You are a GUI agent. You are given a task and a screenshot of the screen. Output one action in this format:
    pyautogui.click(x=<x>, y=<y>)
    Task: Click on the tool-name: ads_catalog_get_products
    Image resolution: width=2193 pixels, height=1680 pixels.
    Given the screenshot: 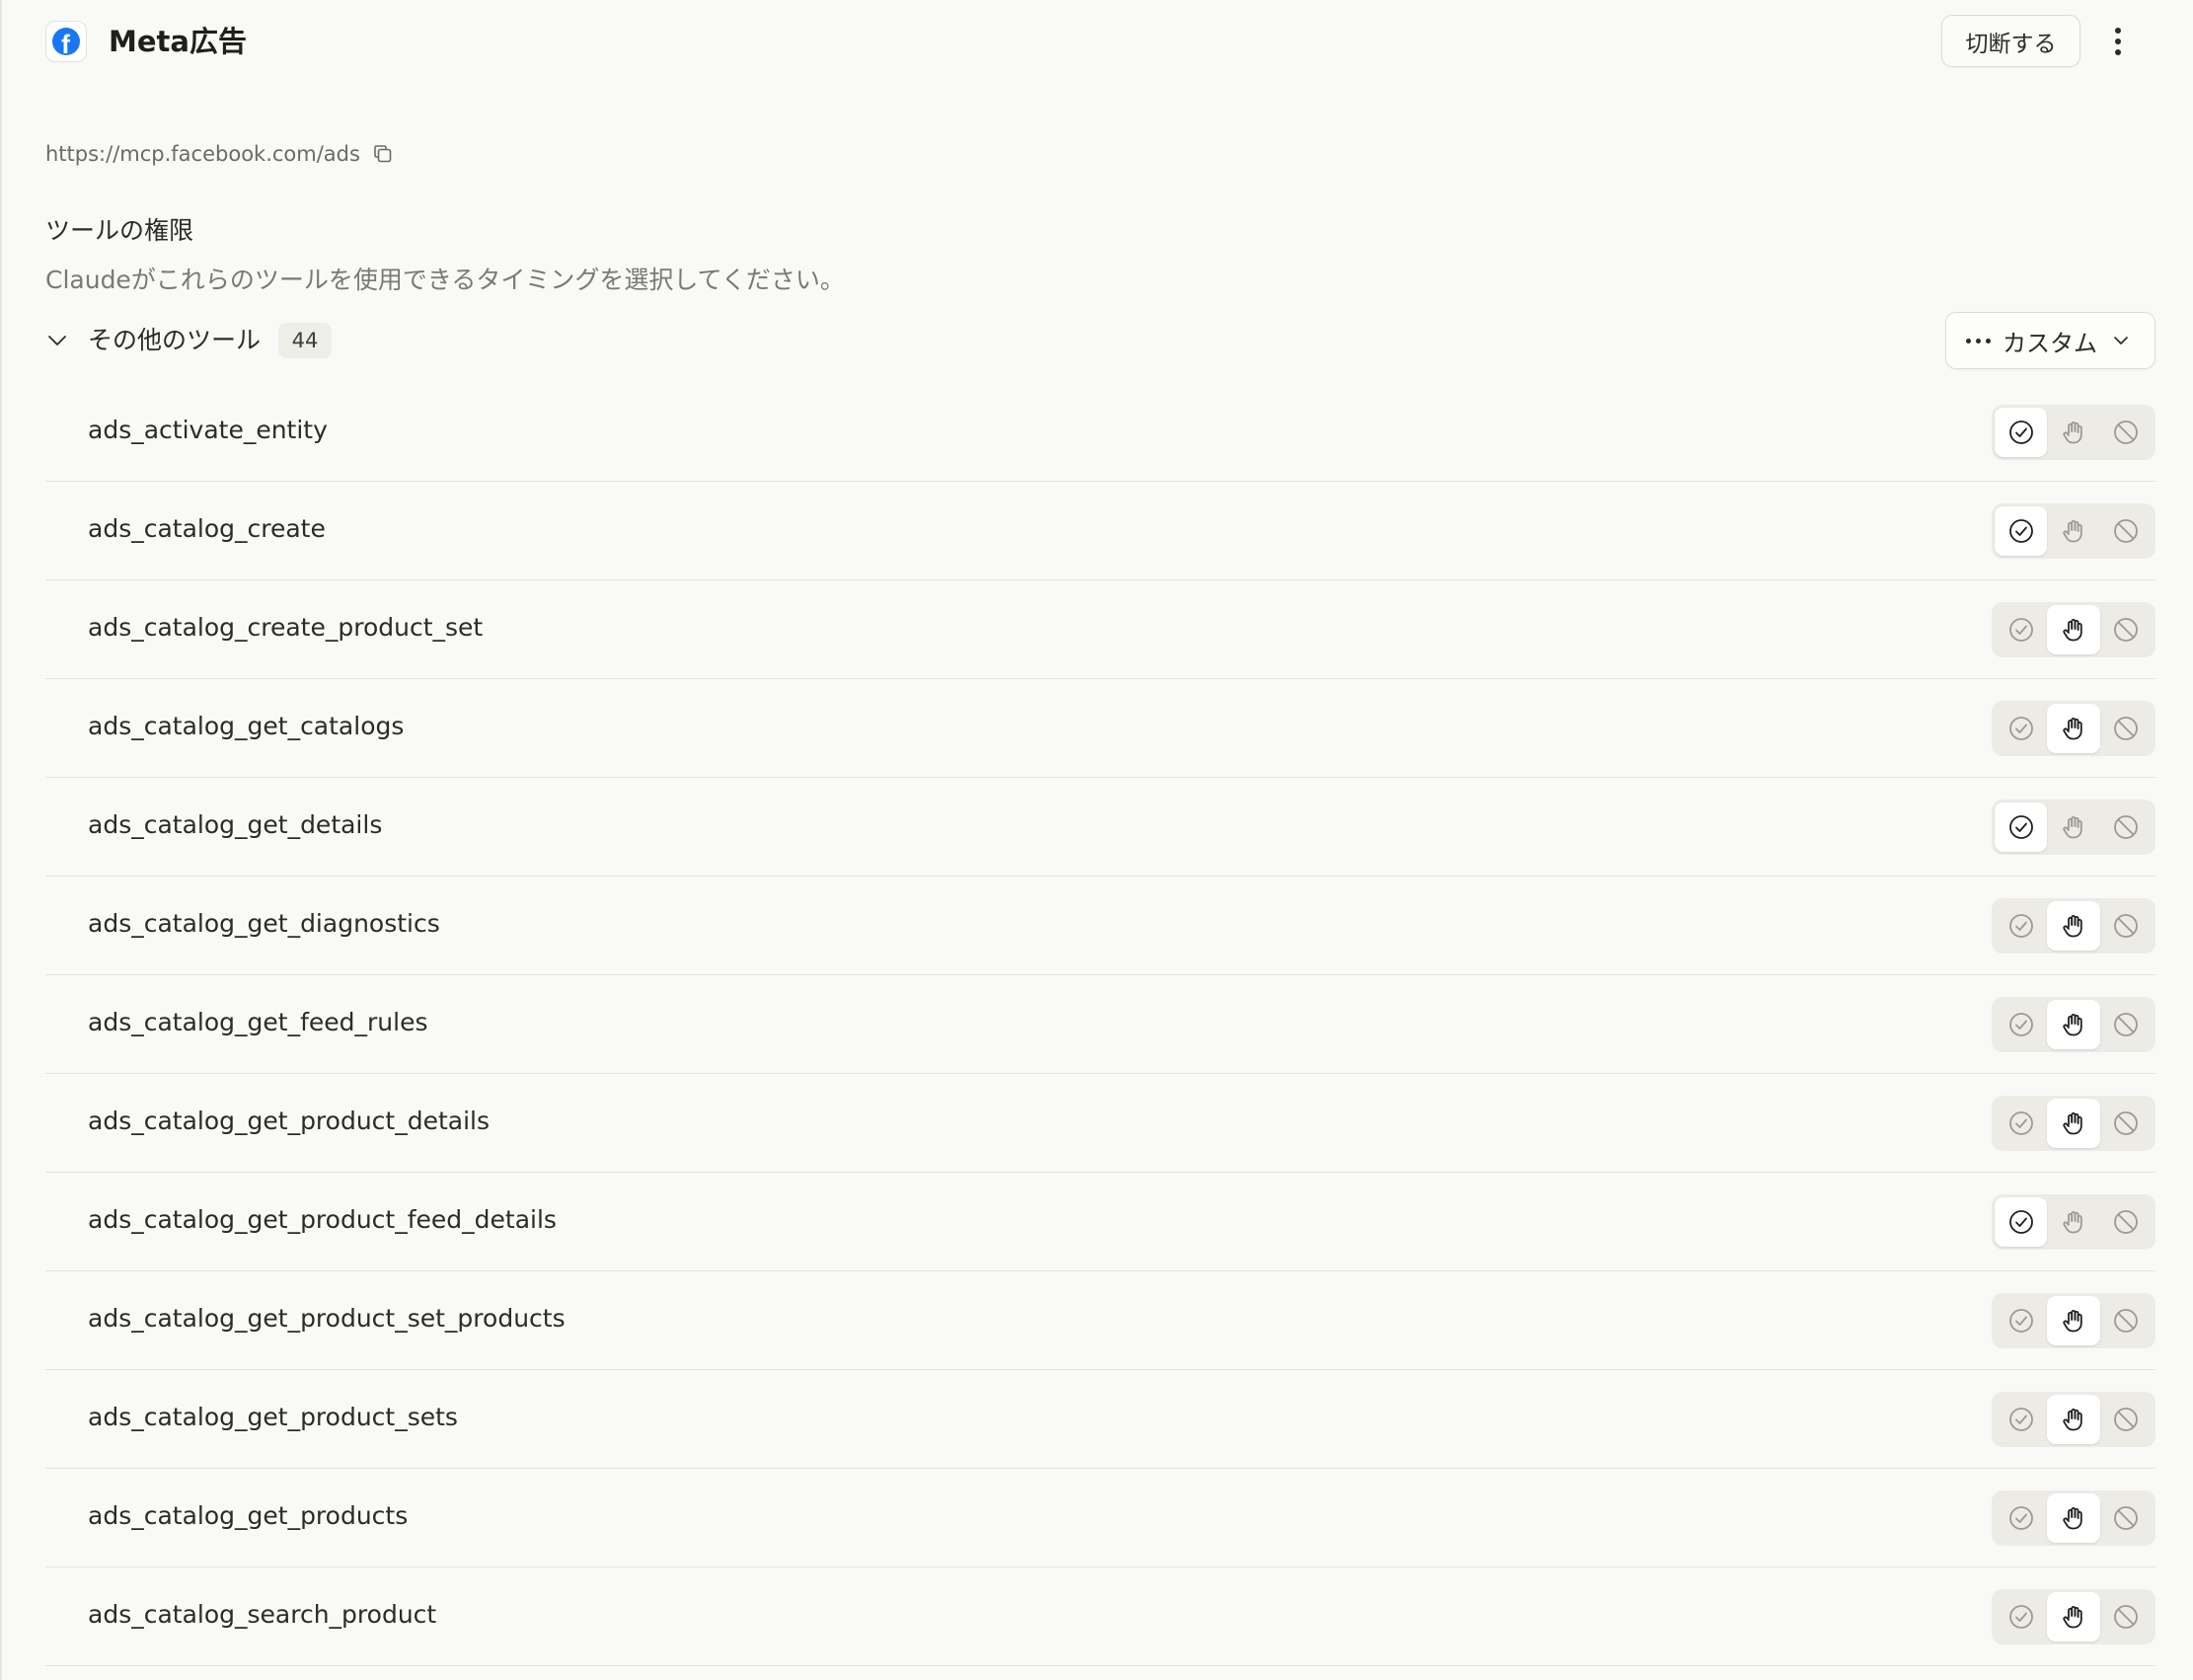 What is the action you would take?
    pyautogui.click(x=249, y=1515)
    